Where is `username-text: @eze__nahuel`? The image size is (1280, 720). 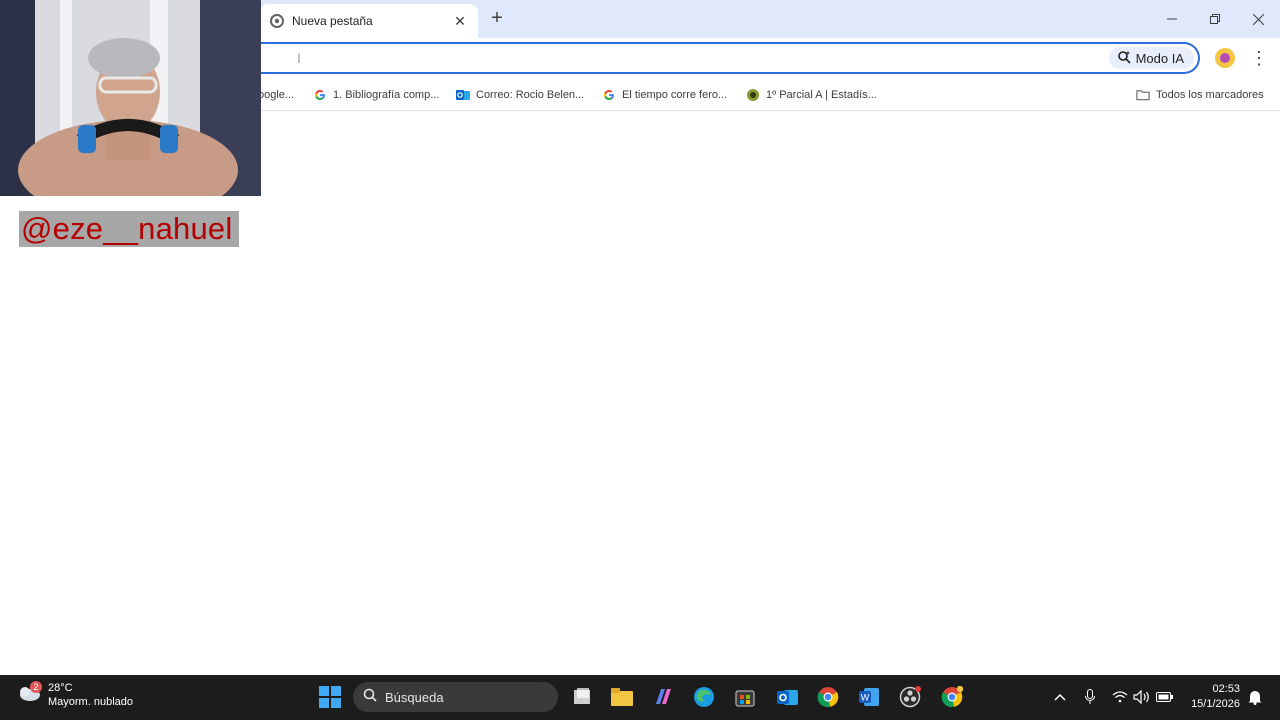 username-text: @eze__nahuel is located at coordinates (127, 228).